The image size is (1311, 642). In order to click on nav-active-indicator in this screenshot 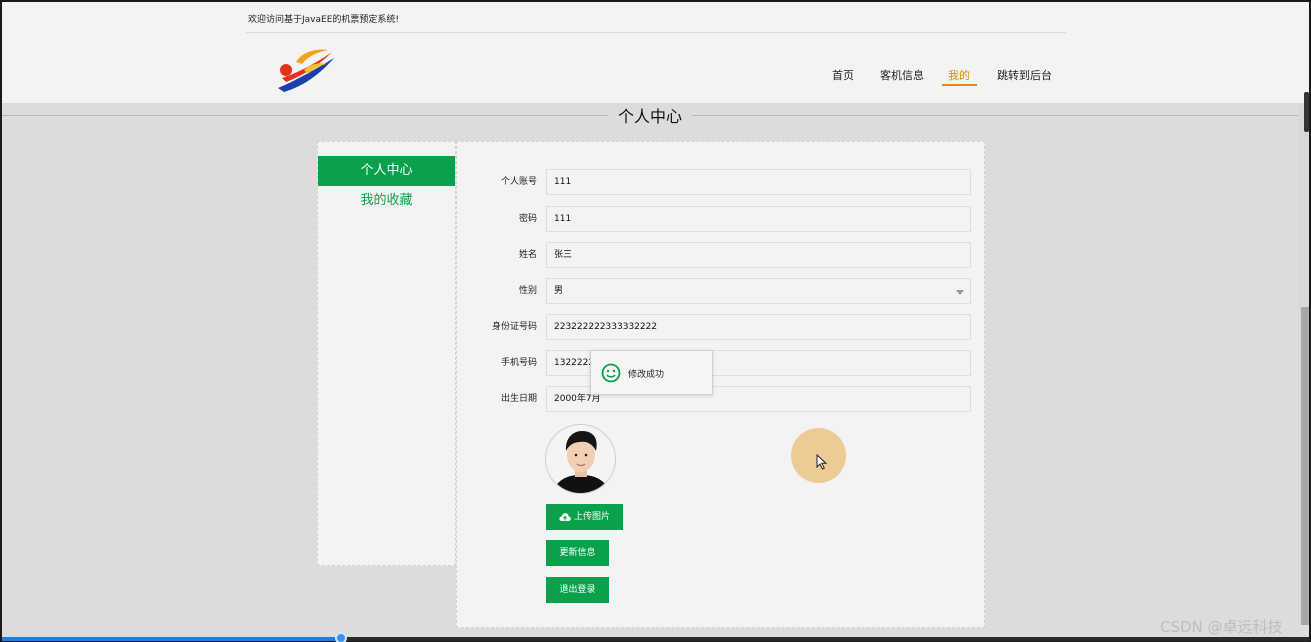, I will do `click(959, 85)`.